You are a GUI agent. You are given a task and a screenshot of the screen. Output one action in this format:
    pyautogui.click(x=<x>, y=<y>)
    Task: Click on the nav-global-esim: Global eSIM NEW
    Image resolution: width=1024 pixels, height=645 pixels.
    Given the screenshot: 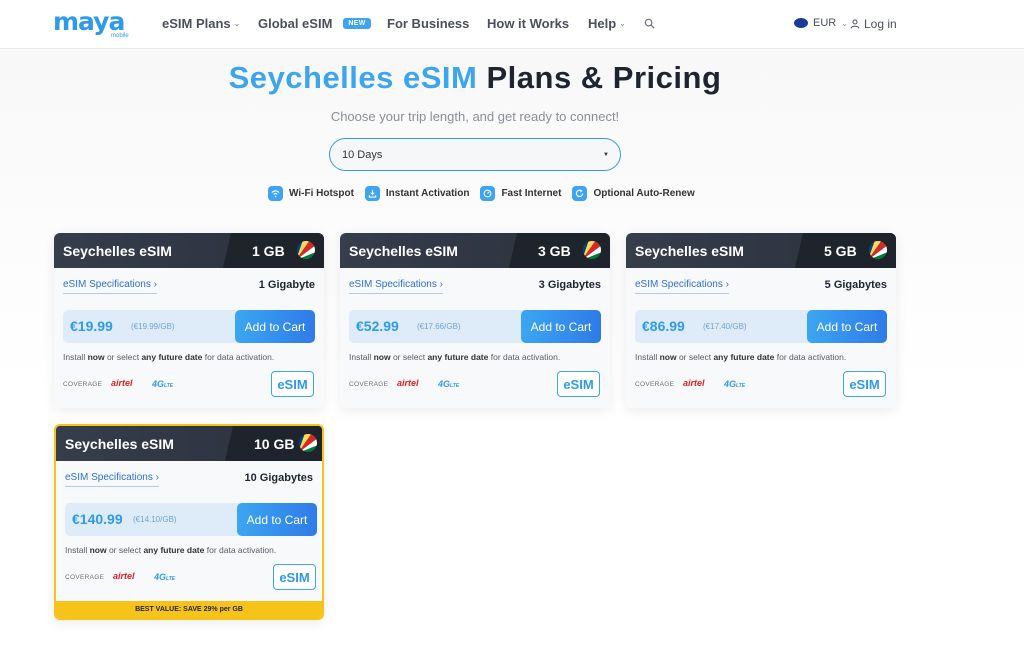 What is the action you would take?
    pyautogui.click(x=314, y=23)
    